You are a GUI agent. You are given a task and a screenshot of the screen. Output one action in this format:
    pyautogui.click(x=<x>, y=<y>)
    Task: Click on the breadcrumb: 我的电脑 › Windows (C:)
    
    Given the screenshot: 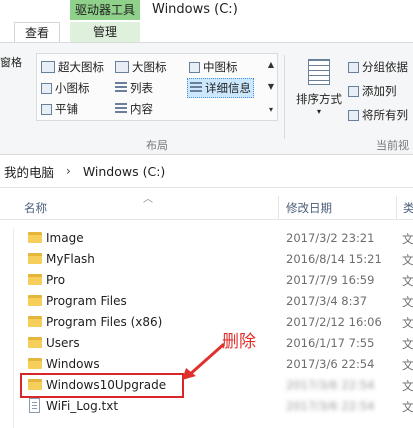 What is the action you would take?
    pyautogui.click(x=206, y=171)
    